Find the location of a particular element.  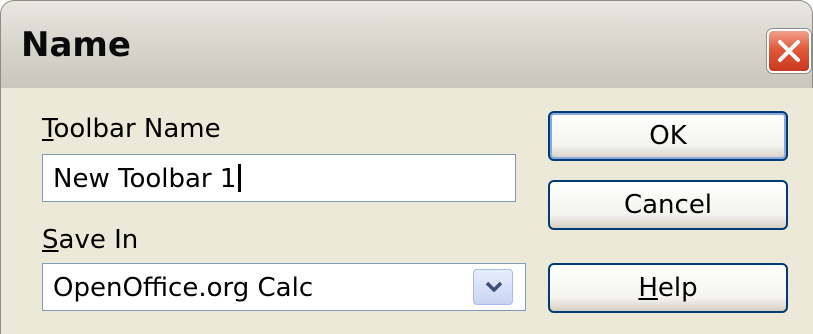

dialog-title: Name is located at coordinates (76, 45).